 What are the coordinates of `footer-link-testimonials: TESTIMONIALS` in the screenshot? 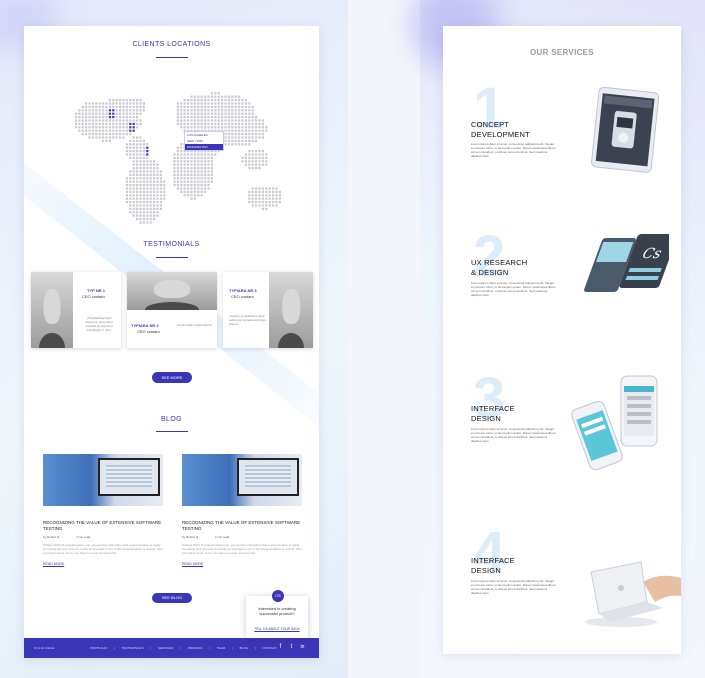 It's located at (133, 648).